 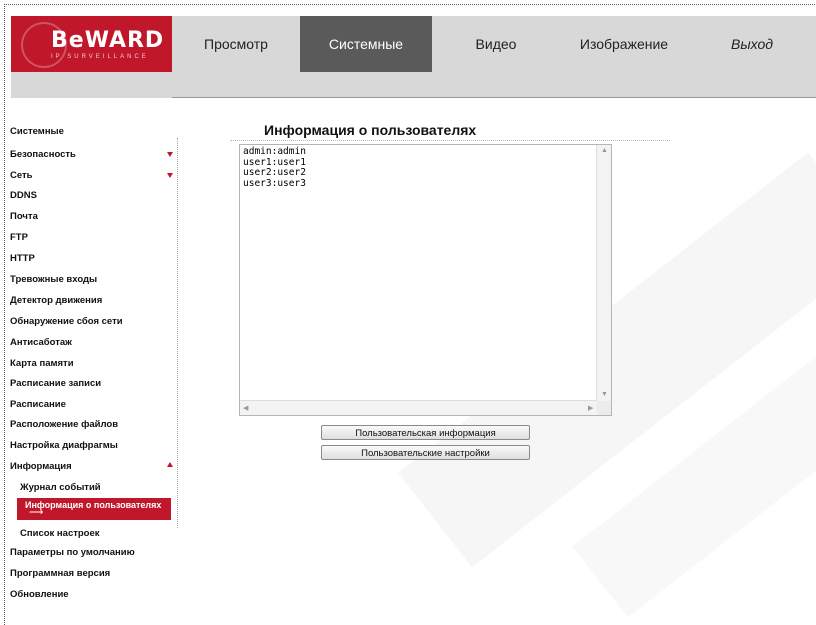 What do you see at coordinates (108, 40) in the screenshot?
I see `brand-name: BeWARD` at bounding box center [108, 40].